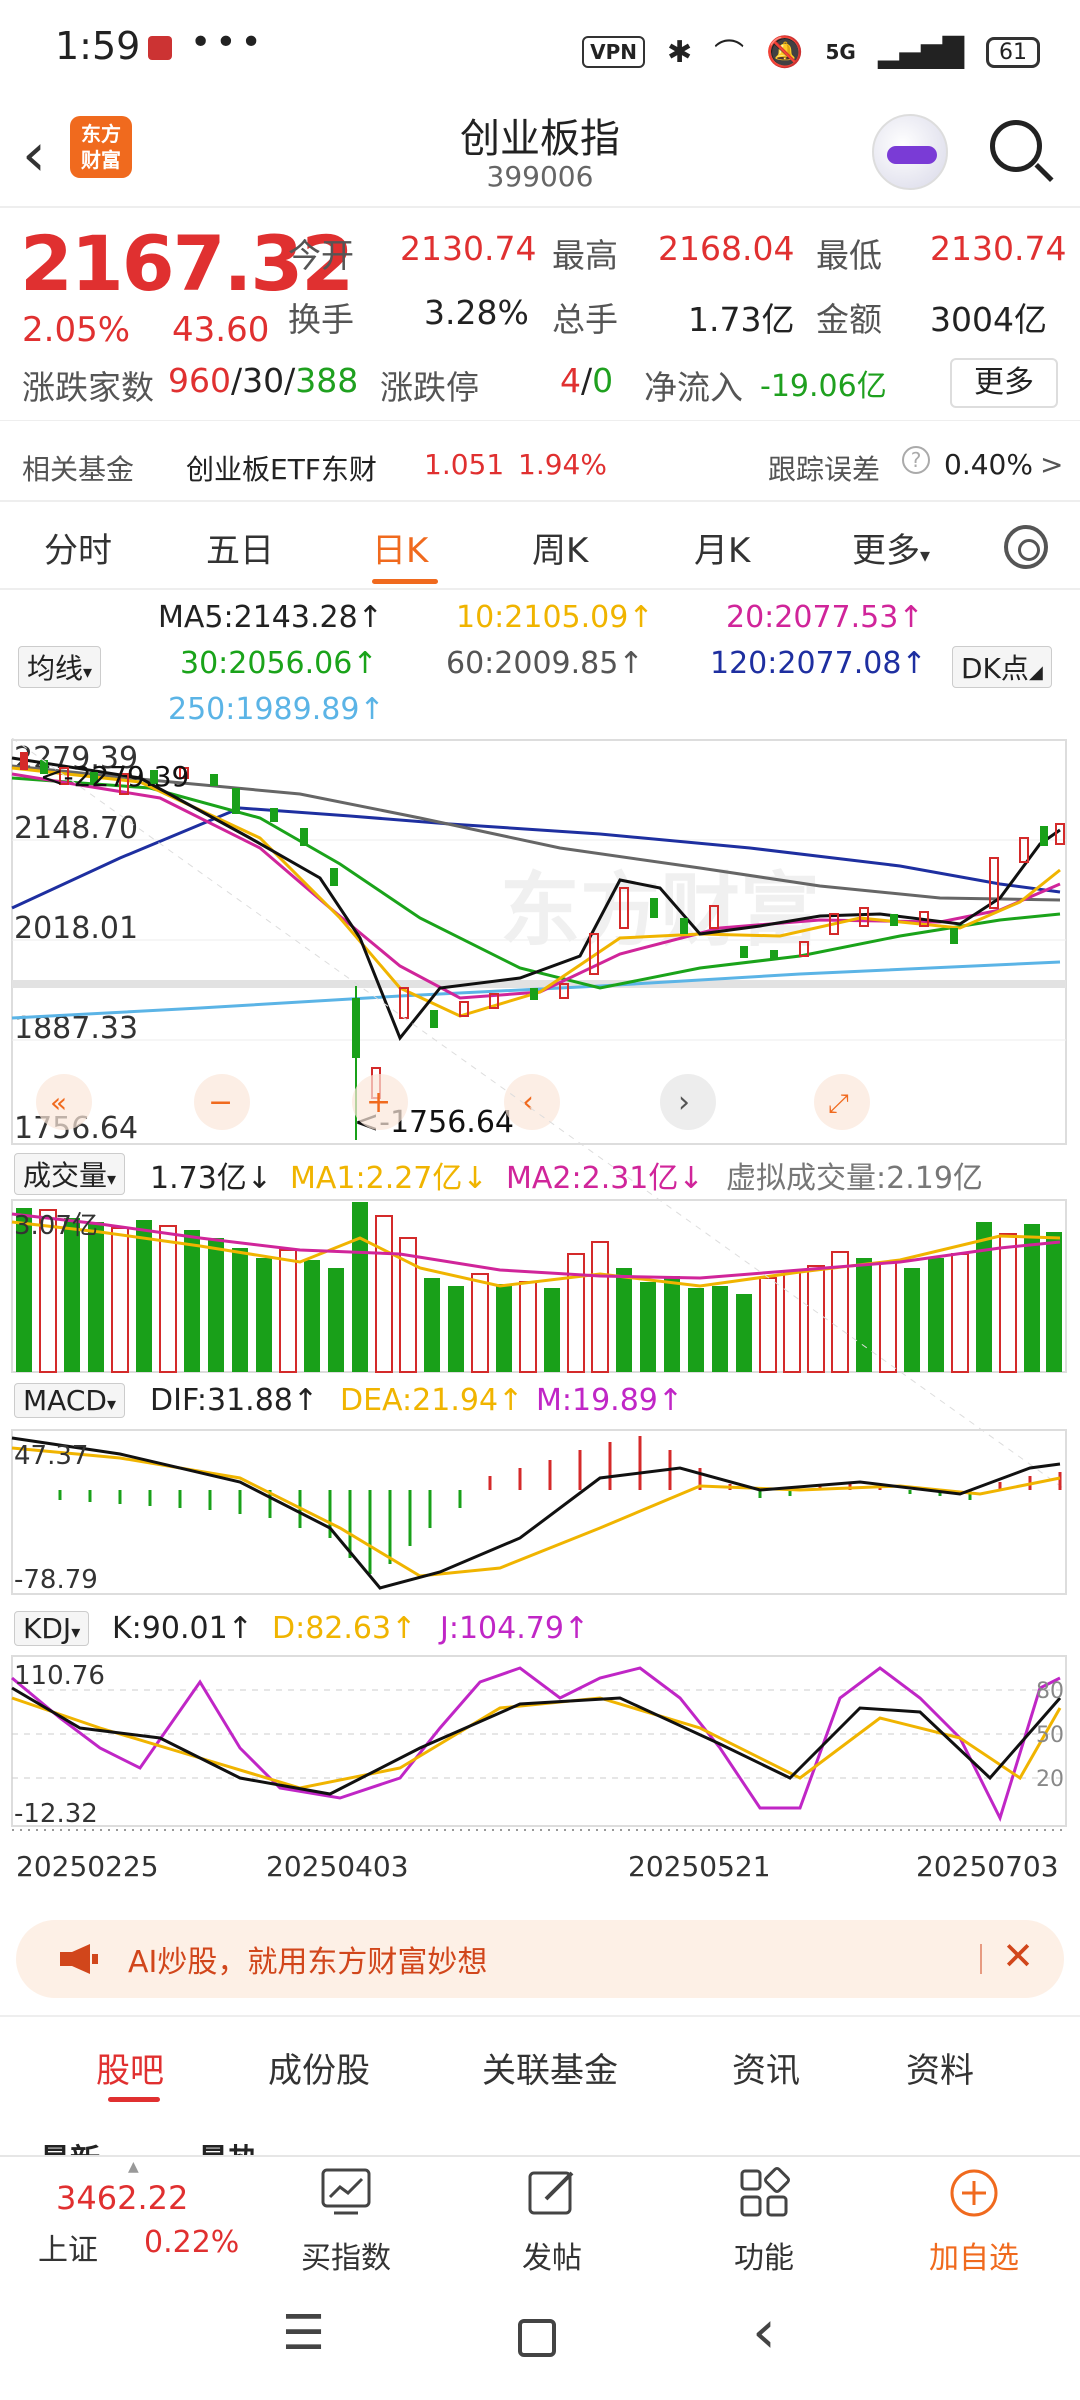  What do you see at coordinates (536, 1254) in the screenshot?
I see `volume-ma1-line` at bounding box center [536, 1254].